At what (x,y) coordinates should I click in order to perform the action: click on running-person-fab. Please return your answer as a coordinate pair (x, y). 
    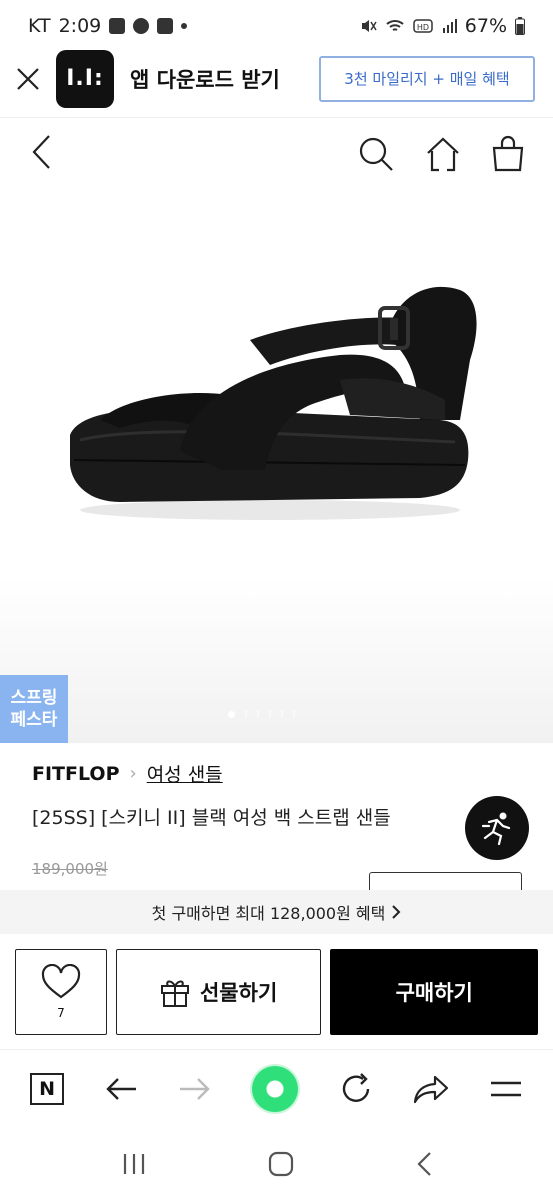
    Looking at the image, I should click on (497, 828).